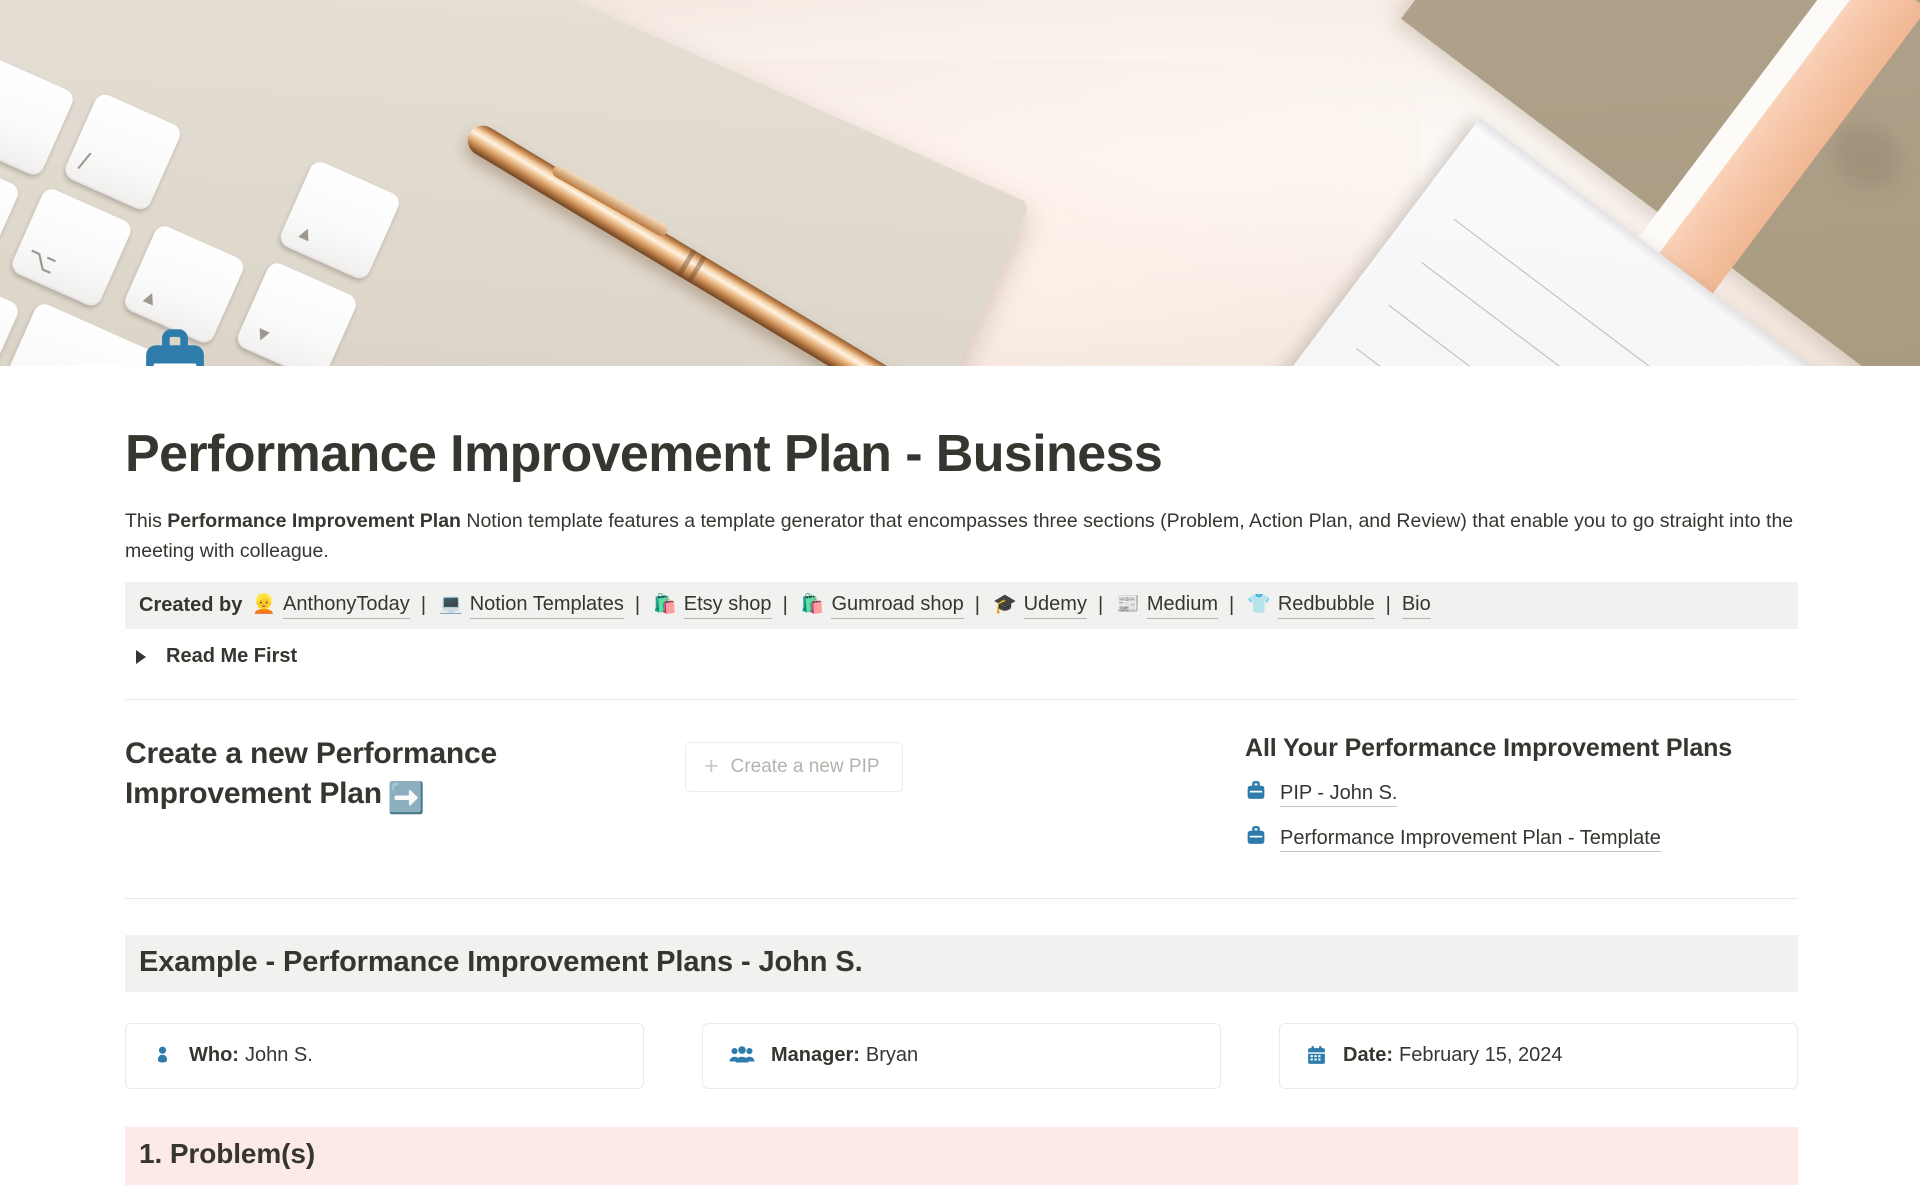 This screenshot has height=1199, width=1920. What do you see at coordinates (451, 605) in the screenshot?
I see `laptop-emoji: 💻` at bounding box center [451, 605].